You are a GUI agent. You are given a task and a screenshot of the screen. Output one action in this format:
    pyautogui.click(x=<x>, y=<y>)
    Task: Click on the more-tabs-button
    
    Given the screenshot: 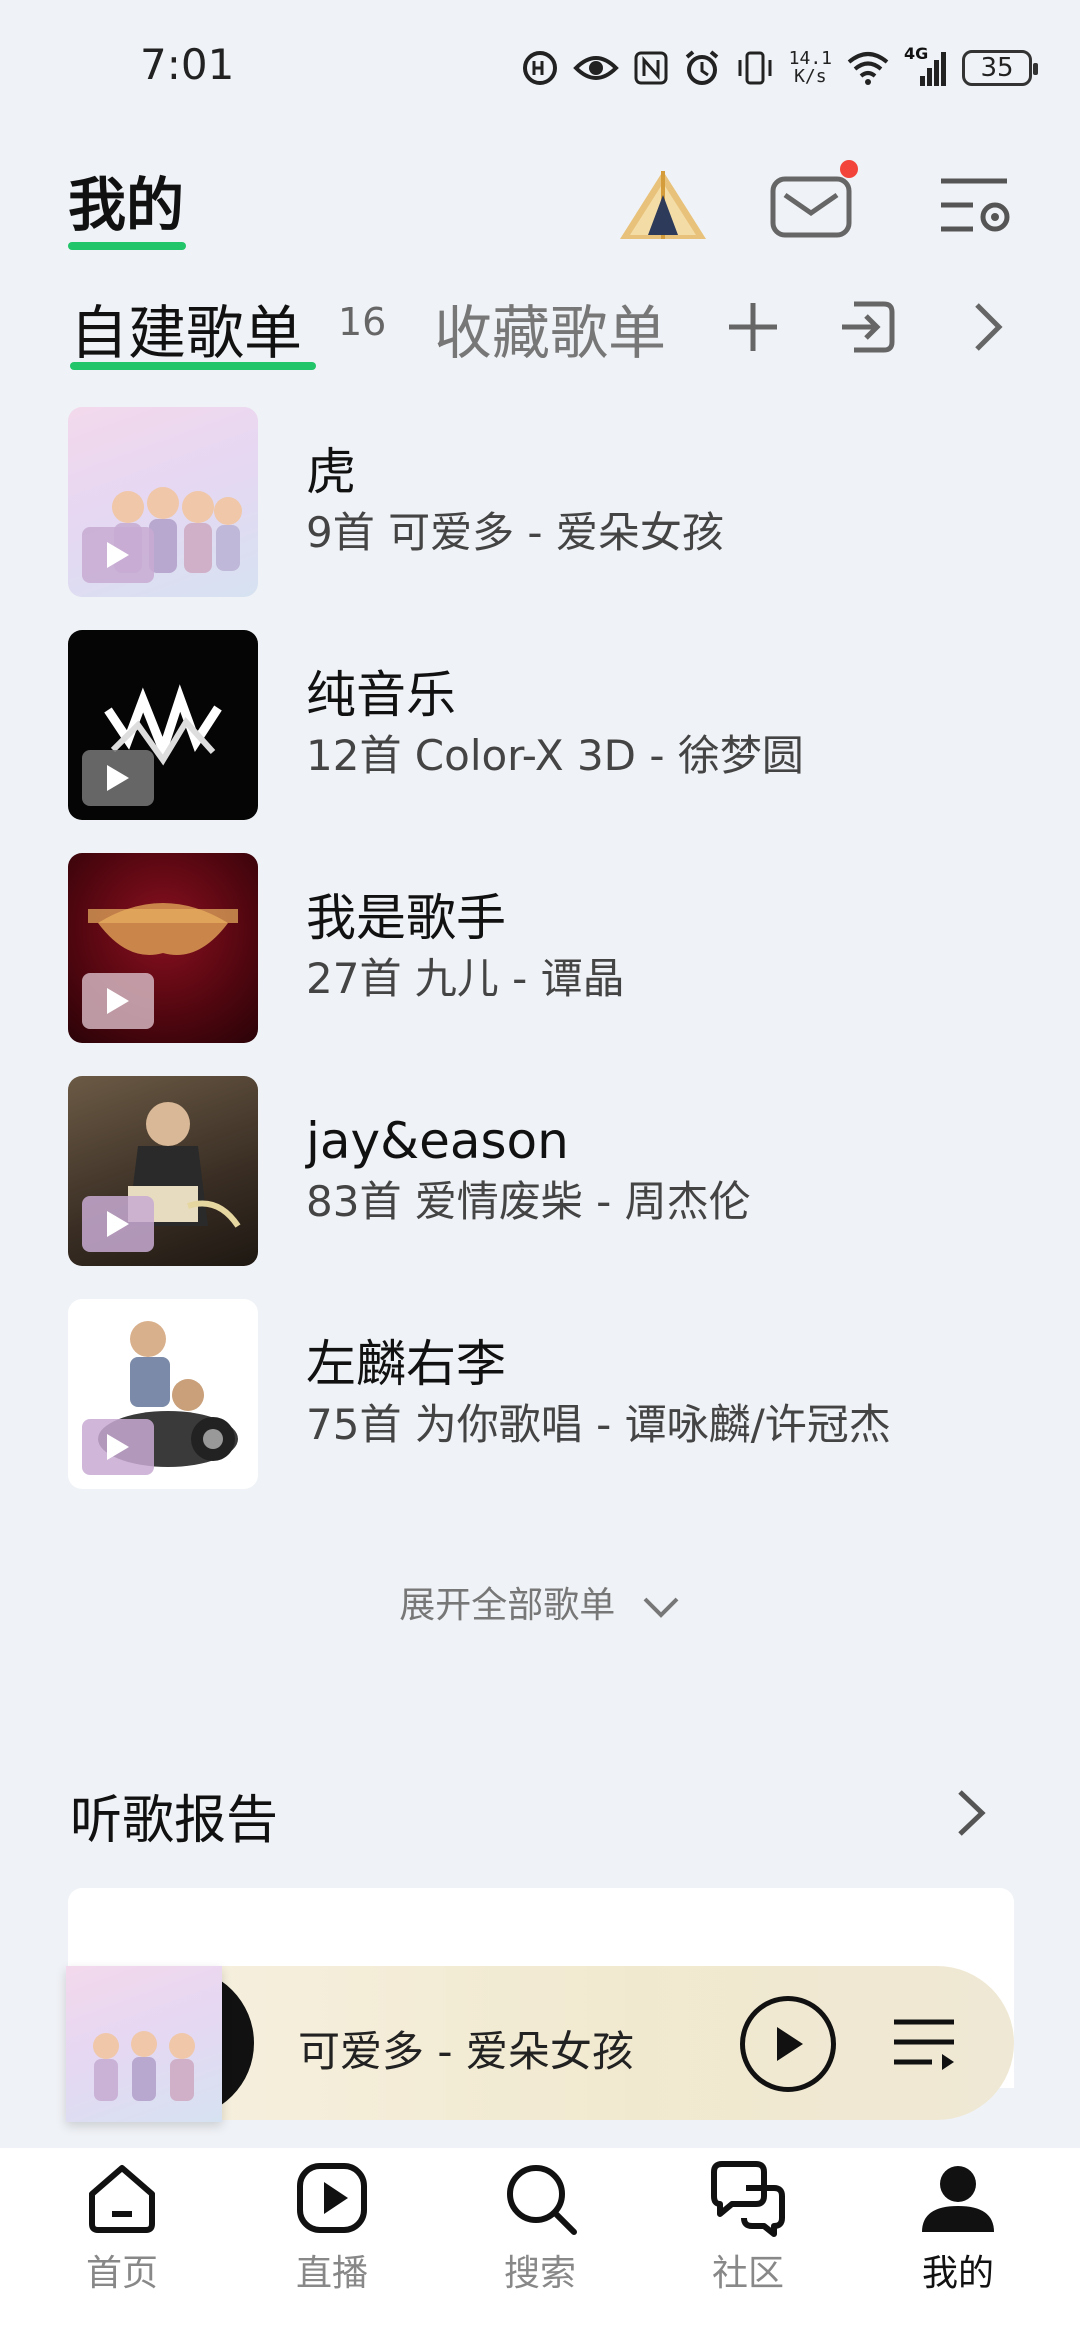 What is the action you would take?
    pyautogui.click(x=987, y=327)
    